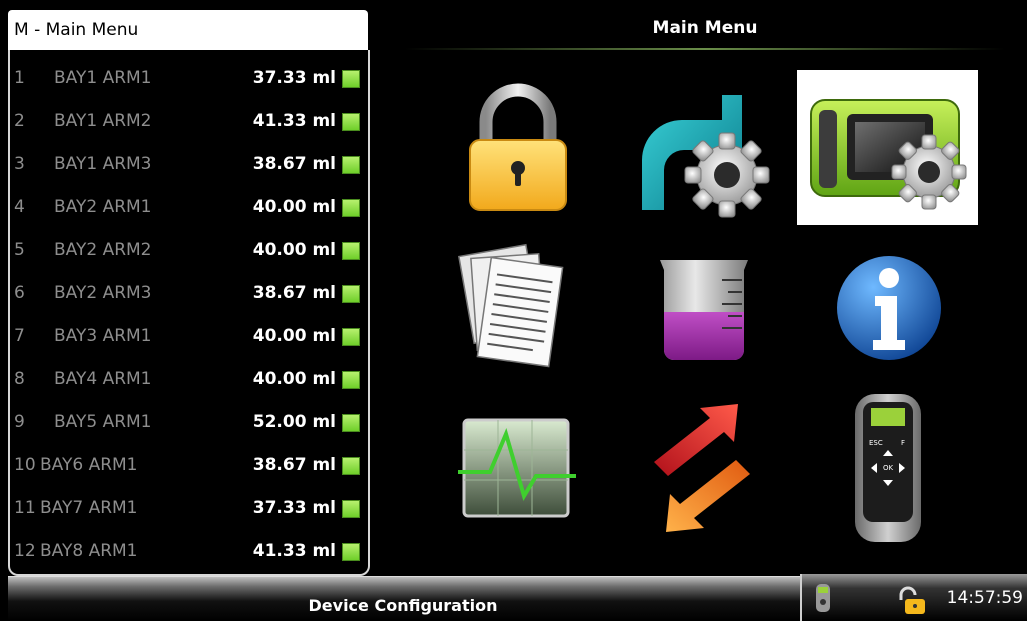 The width and height of the screenshot is (1027, 621). What do you see at coordinates (89, 465) in the screenshot?
I see `list-item-name: BAY6 ARM1` at bounding box center [89, 465].